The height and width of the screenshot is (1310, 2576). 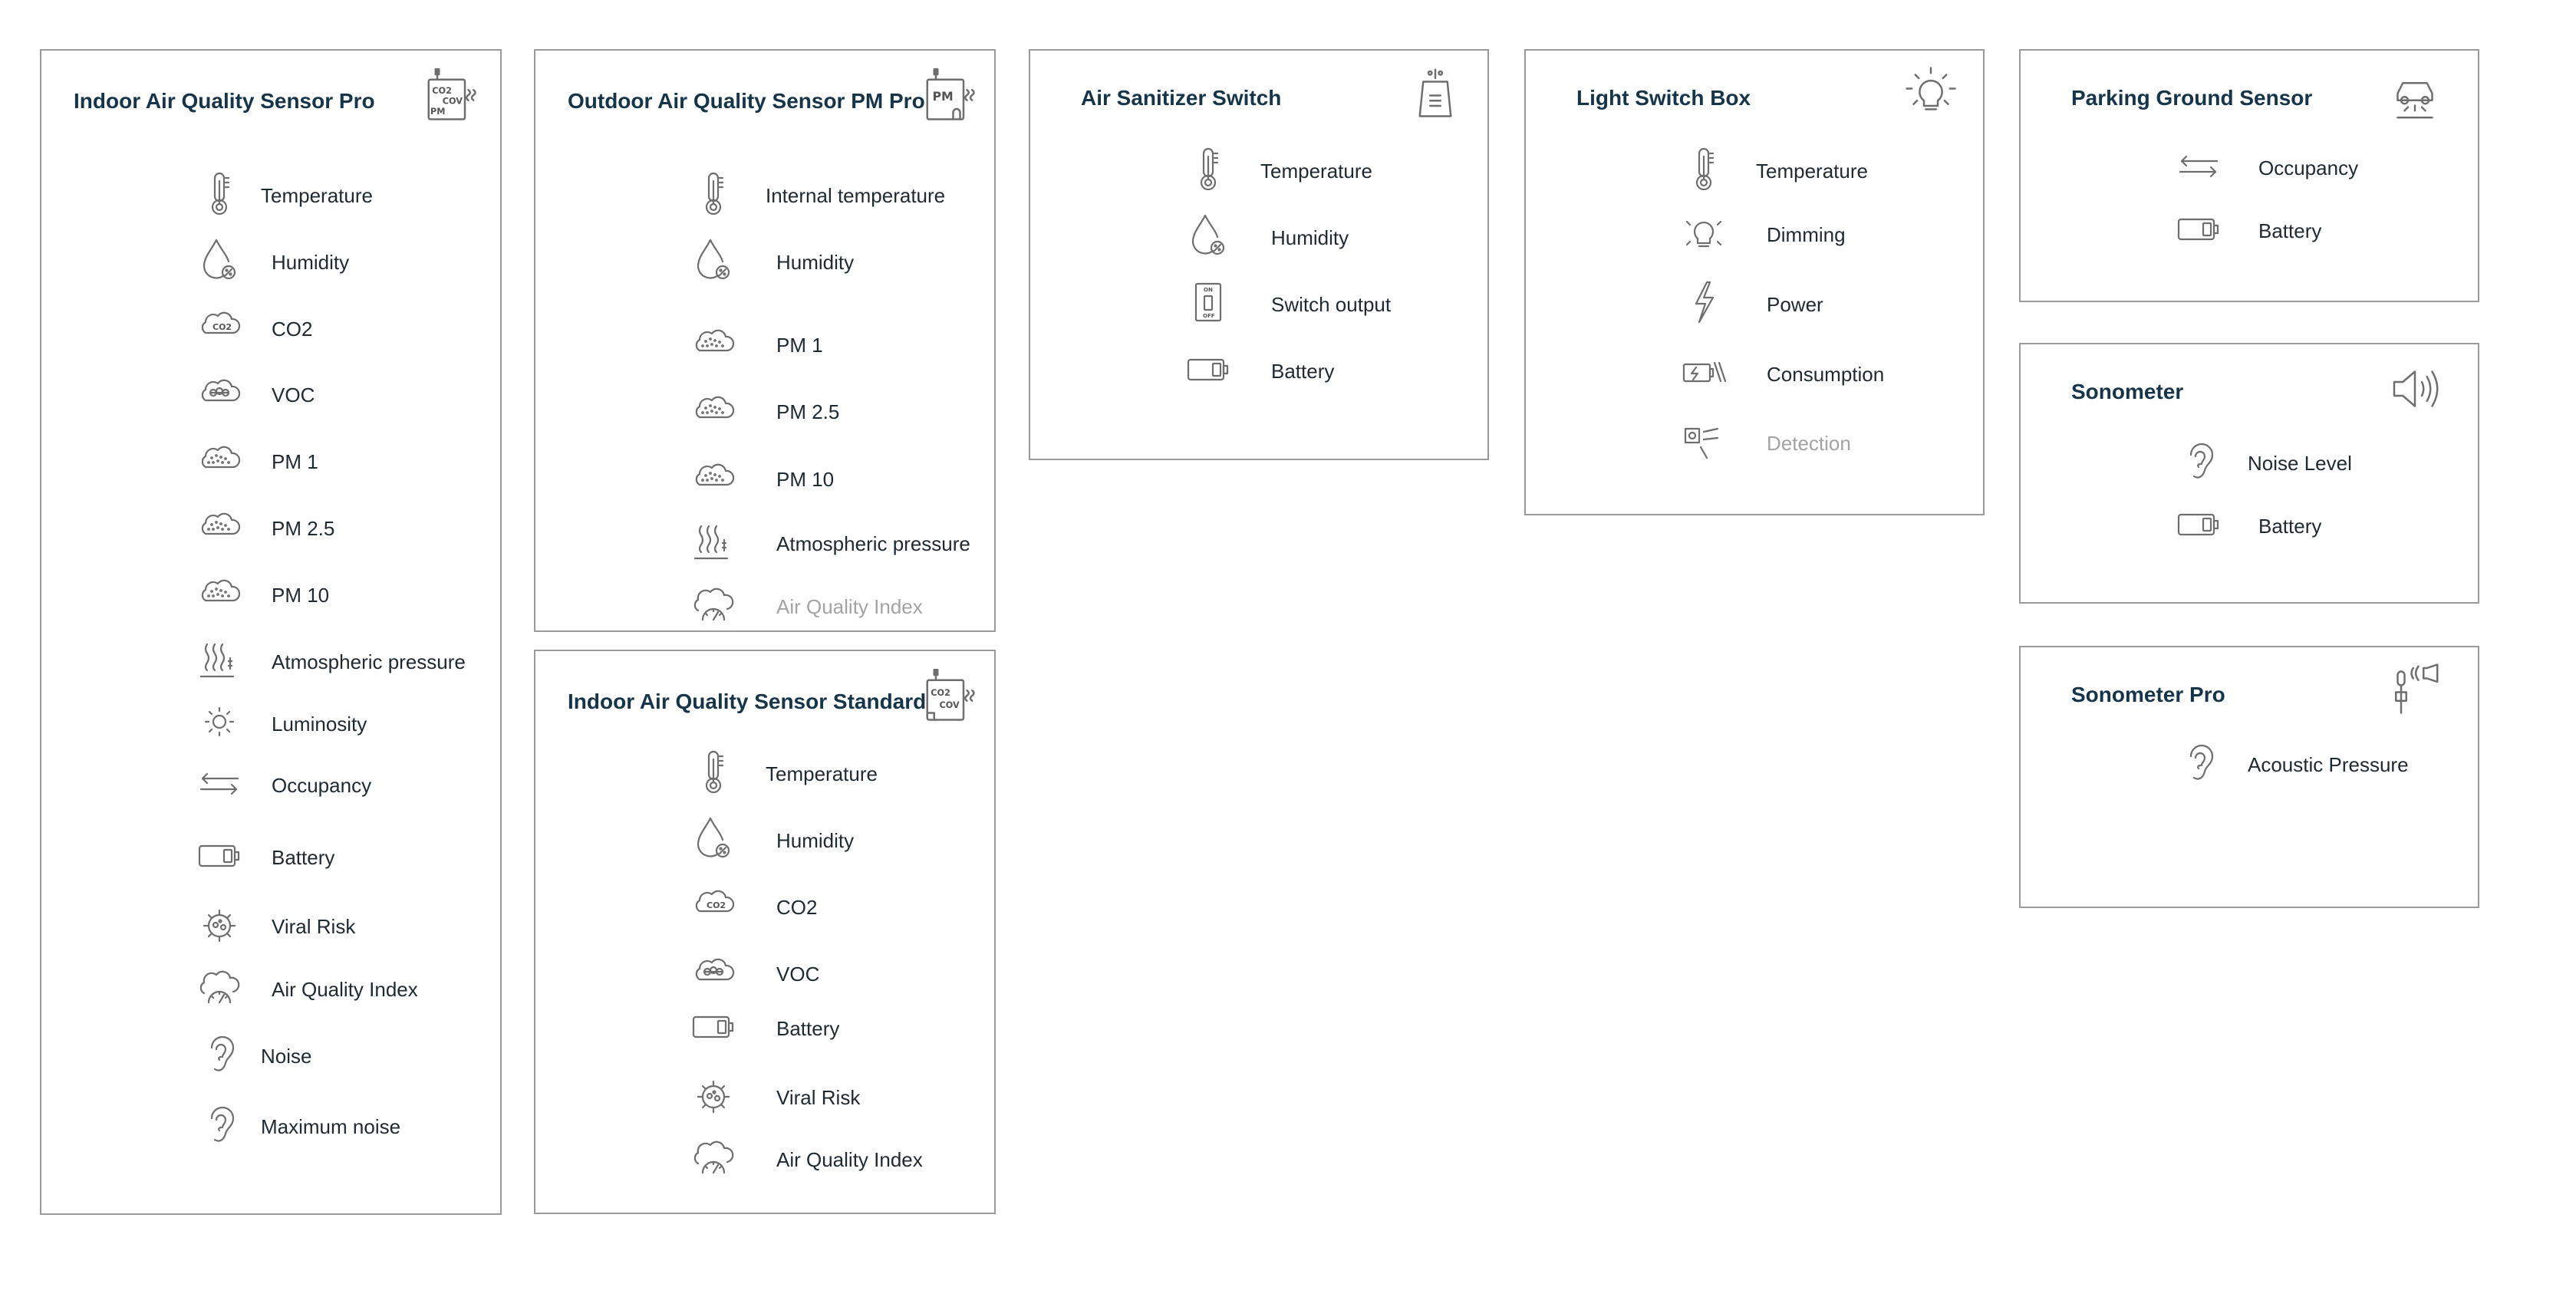 I want to click on light-bulb-icon, so click(x=1930, y=92).